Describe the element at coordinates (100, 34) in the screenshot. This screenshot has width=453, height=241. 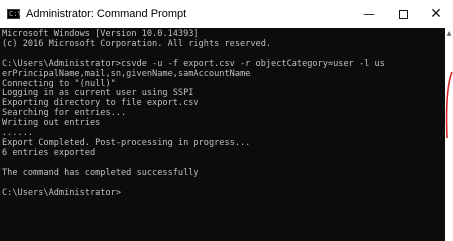
I see `console-line: Microsoft Windows [Version 10.0.14393]` at that location.